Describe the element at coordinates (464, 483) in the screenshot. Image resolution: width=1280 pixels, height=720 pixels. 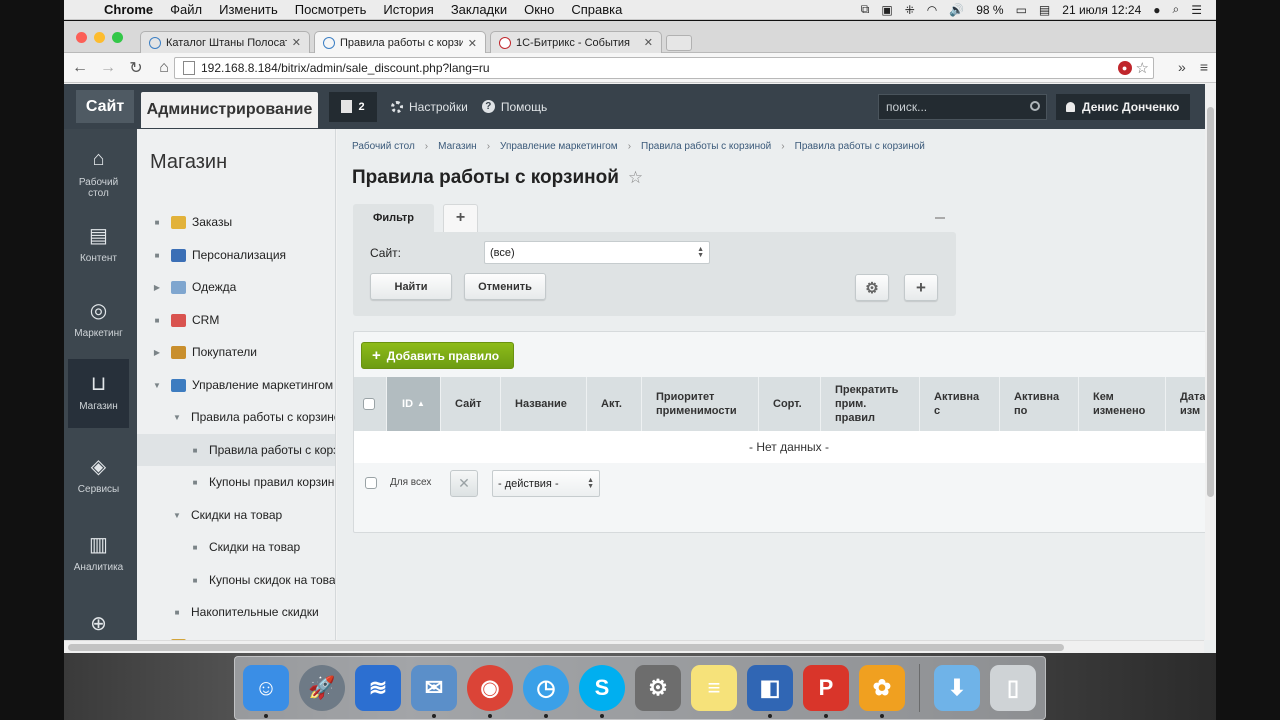
I see `delete-button: ✕` at that location.